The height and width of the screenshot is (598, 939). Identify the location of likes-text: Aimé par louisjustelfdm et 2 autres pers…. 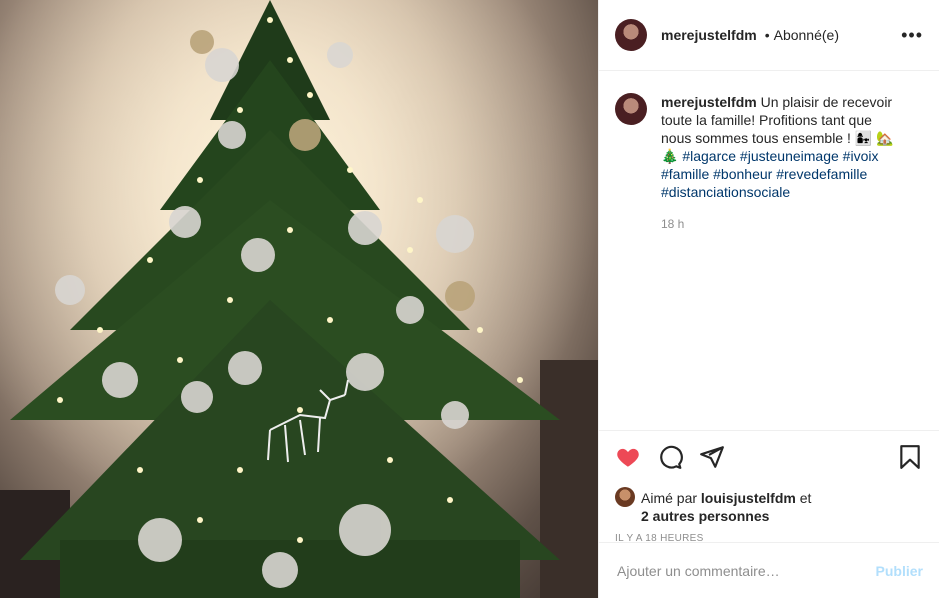
(726, 507).